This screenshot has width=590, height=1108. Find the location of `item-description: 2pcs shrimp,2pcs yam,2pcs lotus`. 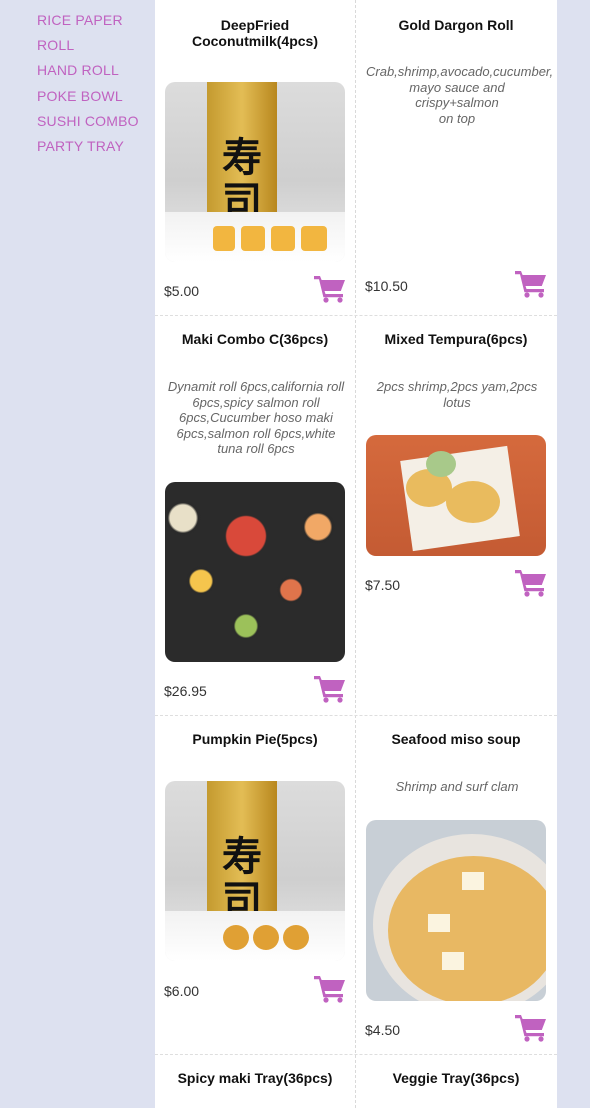

item-description: 2pcs shrimp,2pcs yam,2pcs lotus is located at coordinates (457, 394).